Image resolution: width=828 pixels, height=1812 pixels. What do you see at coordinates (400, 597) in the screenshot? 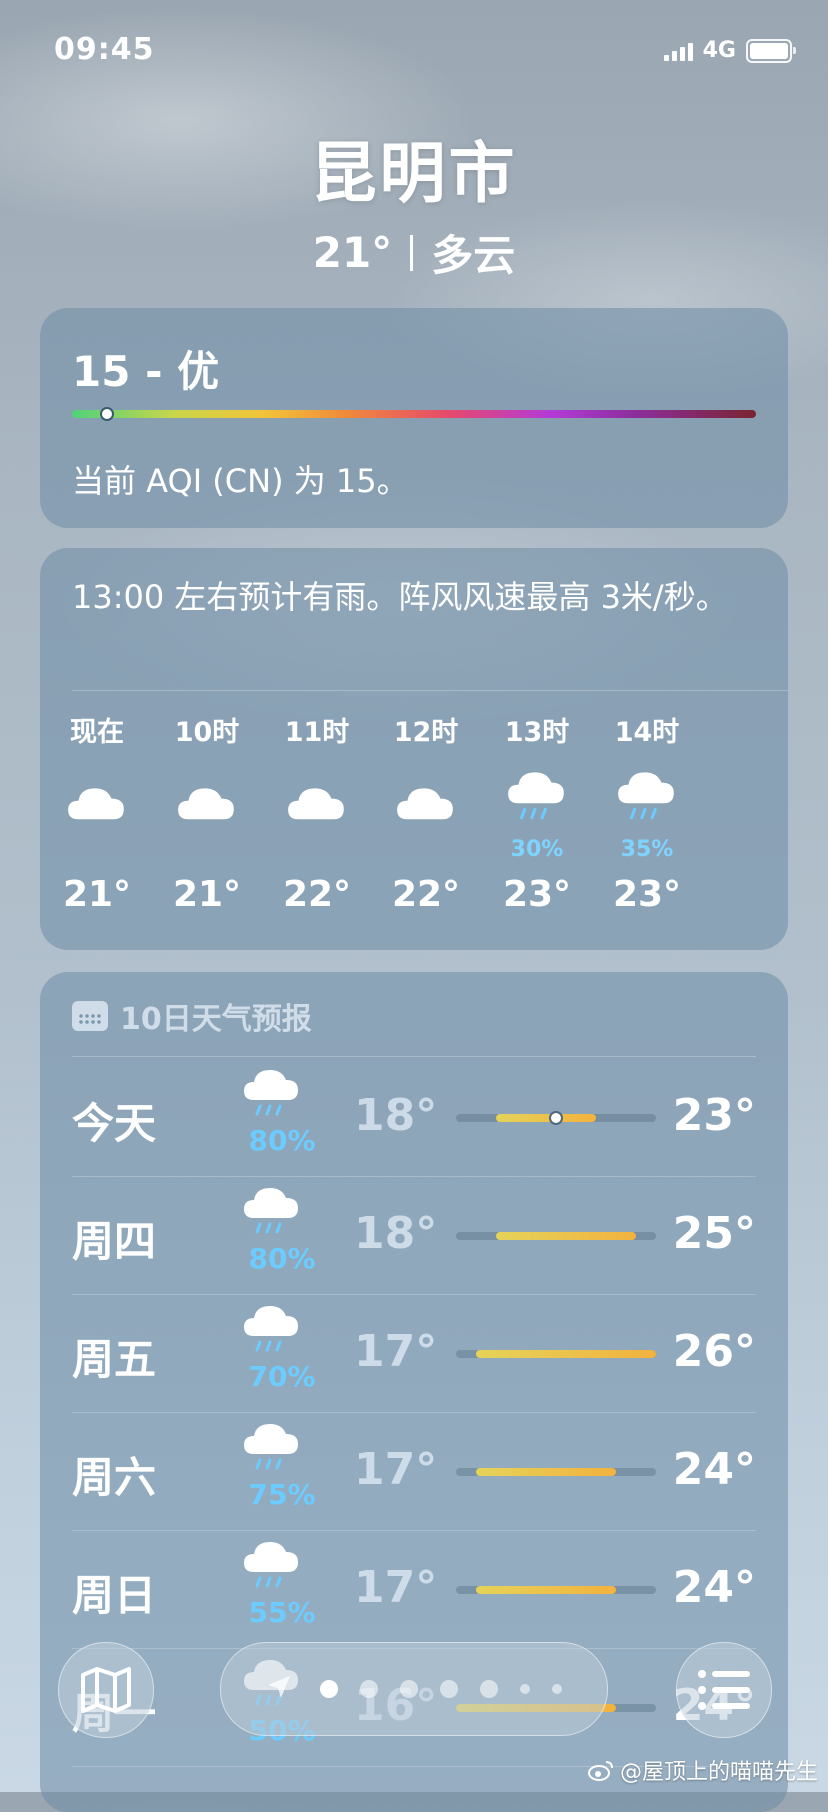
I see `hourly-summary: 13:00 左右预计有雨。阵风风速最高 3米/秒。` at bounding box center [400, 597].